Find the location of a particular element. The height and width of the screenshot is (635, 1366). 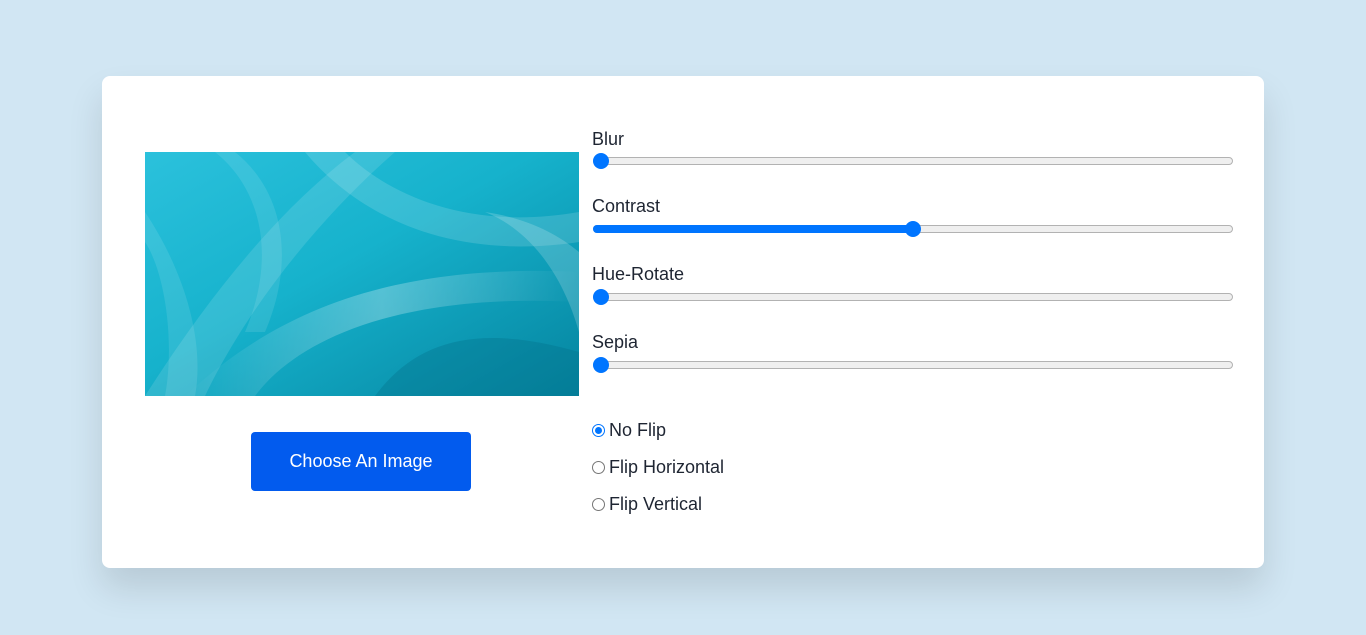

blur-slider is located at coordinates (913, 161).